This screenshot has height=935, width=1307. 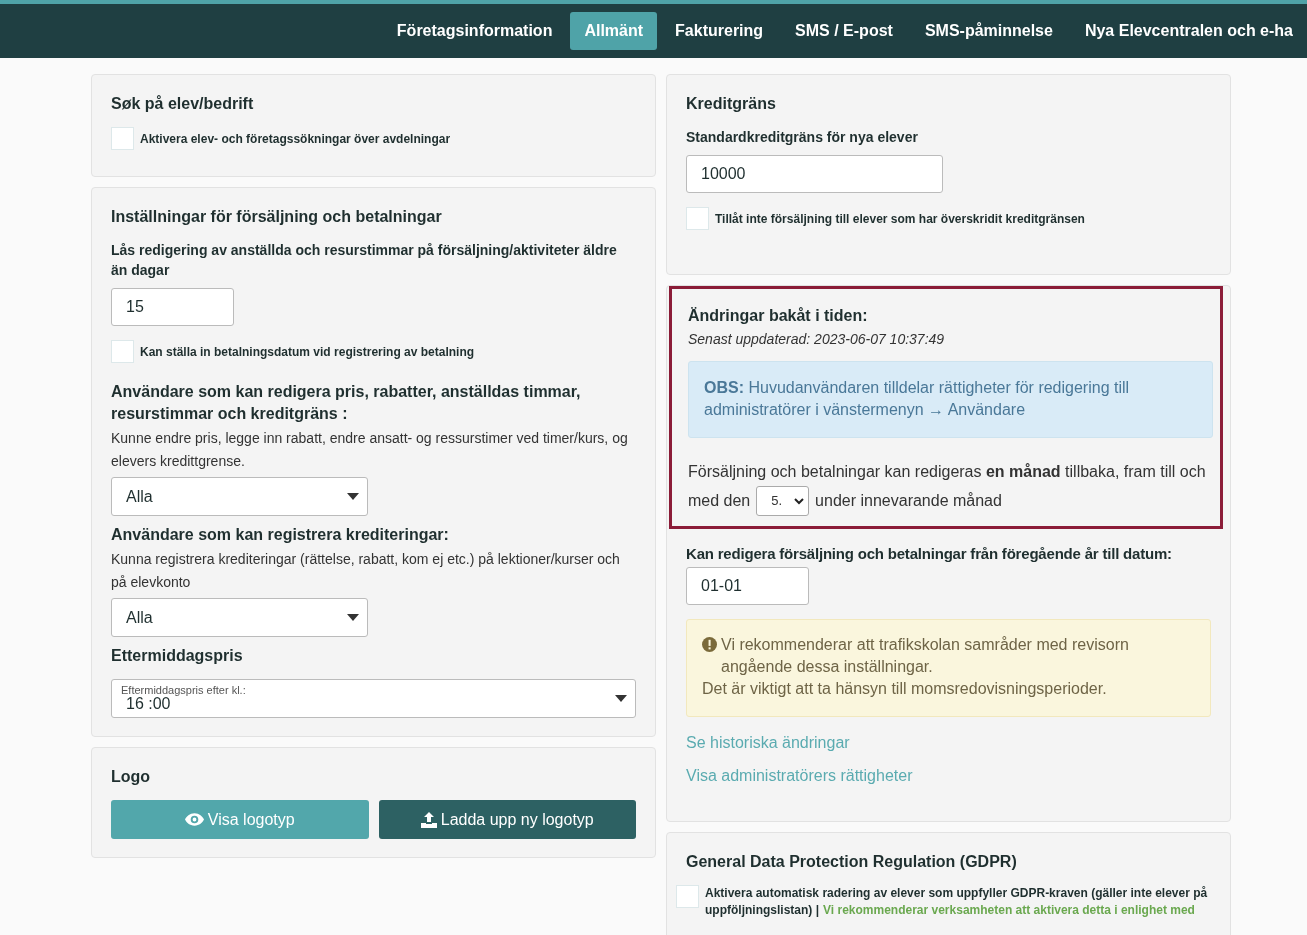 What do you see at coordinates (783, 501) in the screenshot?
I see `day-dropdown: 5.` at bounding box center [783, 501].